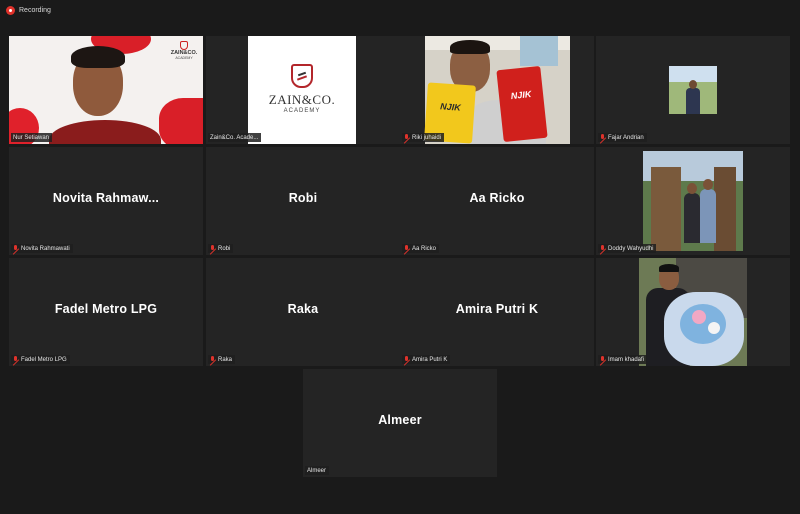 The image size is (800, 514). I want to click on video-tile-fadel-metro-lpg: Fadel Metro LPG Fadel Metro LPG, so click(106, 312).